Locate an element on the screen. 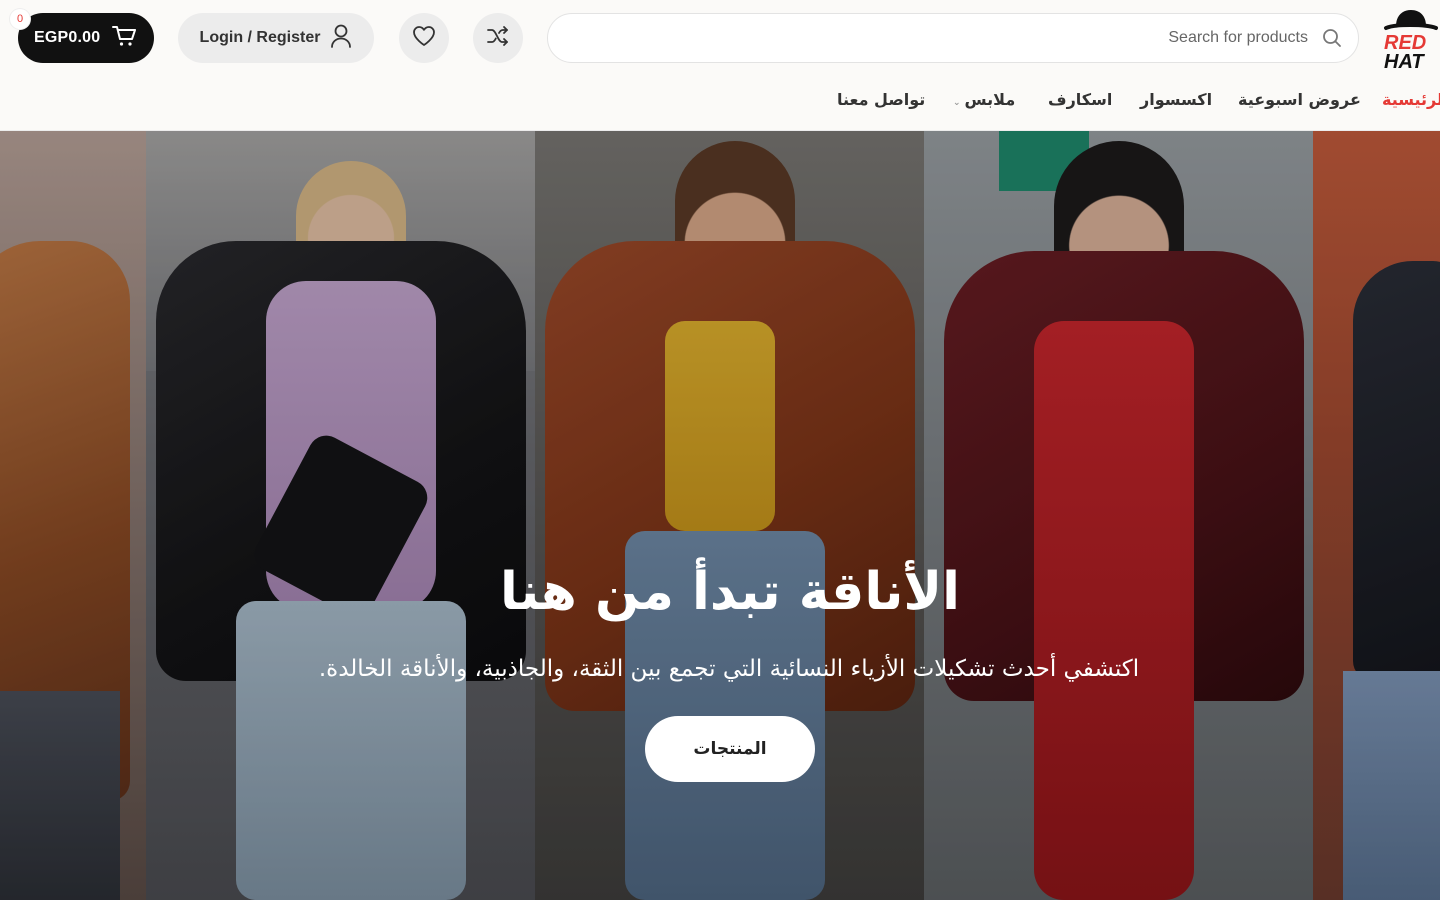  svg-text: HAT is located at coordinates (1404, 61).